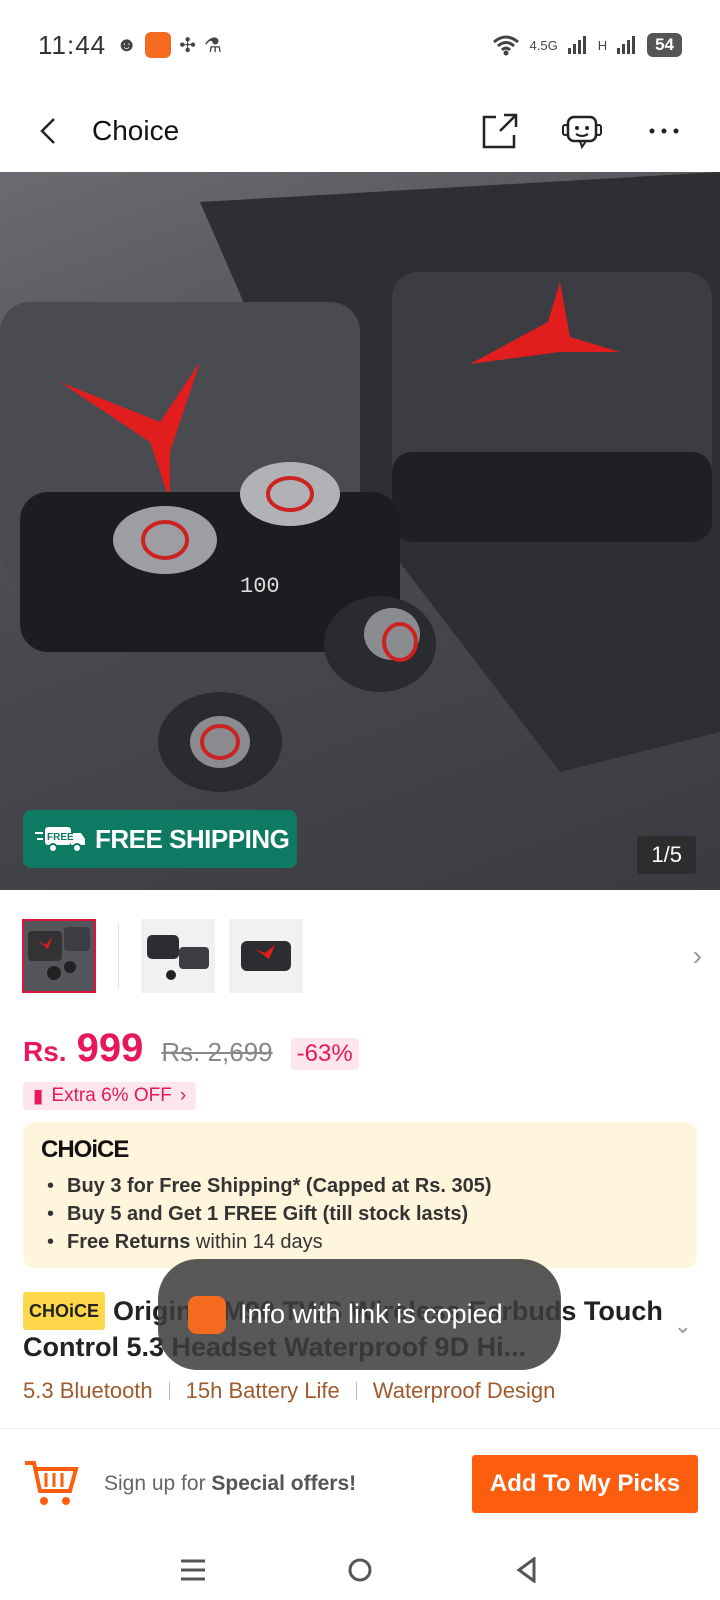 The height and width of the screenshot is (1600, 720). What do you see at coordinates (85, 1149) in the screenshot?
I see `choice-logo: CHOiCE` at bounding box center [85, 1149].